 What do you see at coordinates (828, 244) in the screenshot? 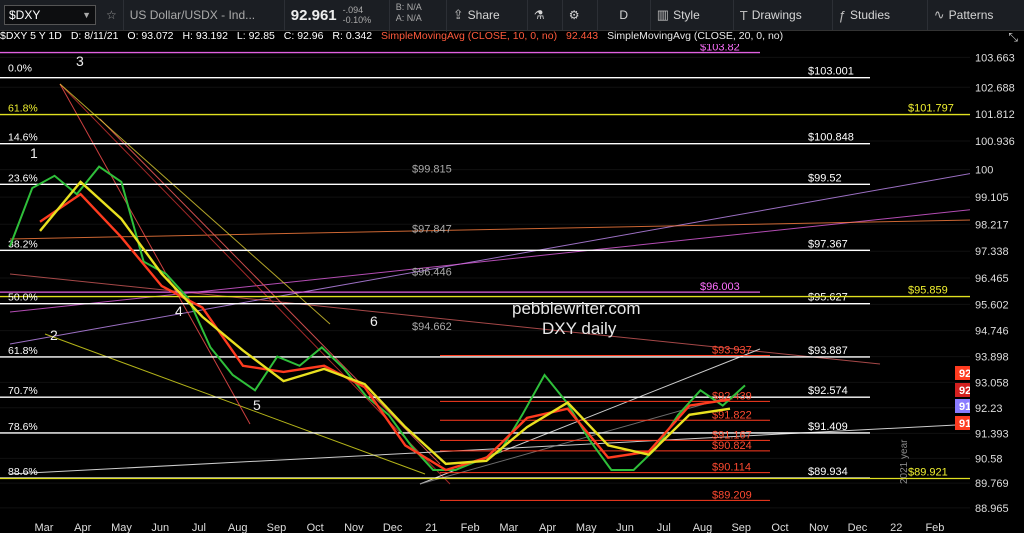
I see `price-level-label: $97.367` at bounding box center [828, 244].